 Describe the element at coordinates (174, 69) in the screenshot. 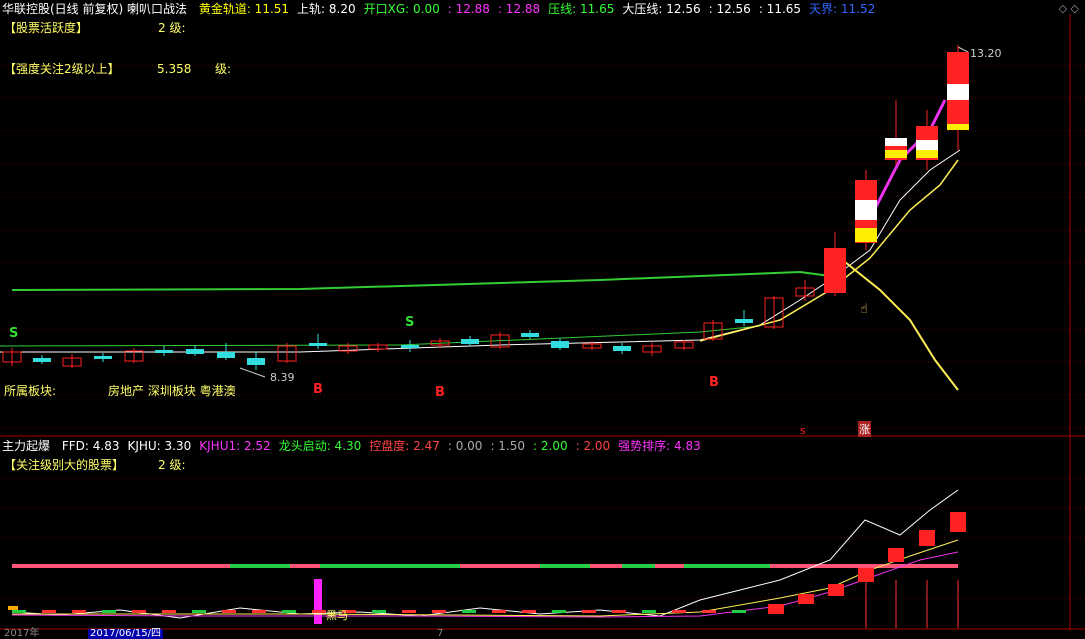

I see `focus-value: 5.358` at that location.